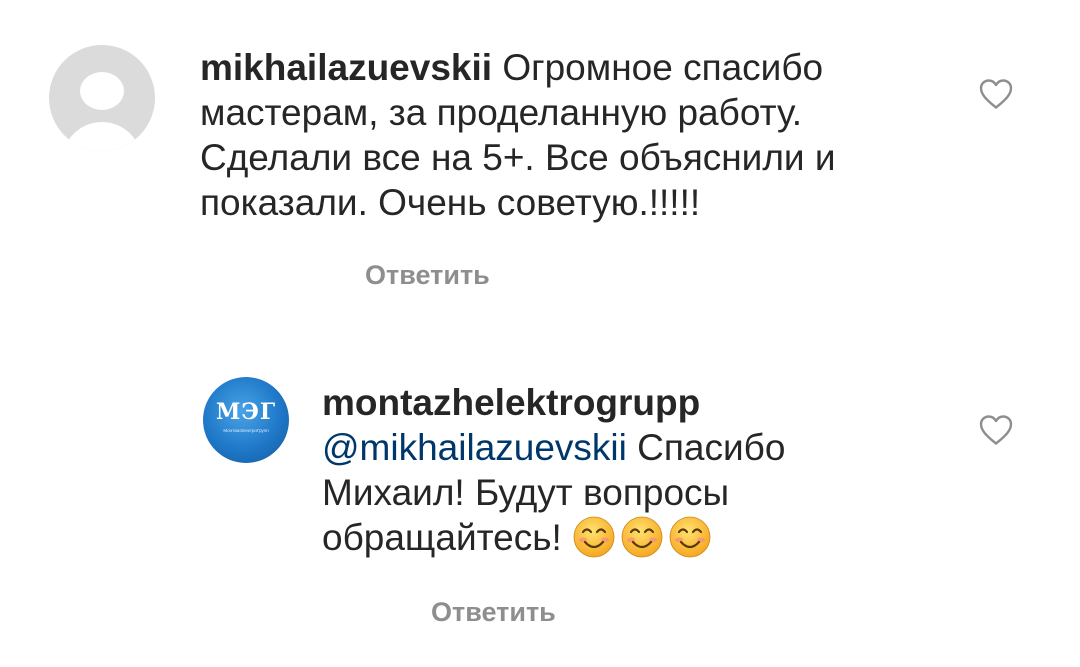 Image resolution: width=1080 pixels, height=667 pixels. What do you see at coordinates (511, 402) in the screenshot?
I see `comment-username: montazhelektrogrupp` at bounding box center [511, 402].